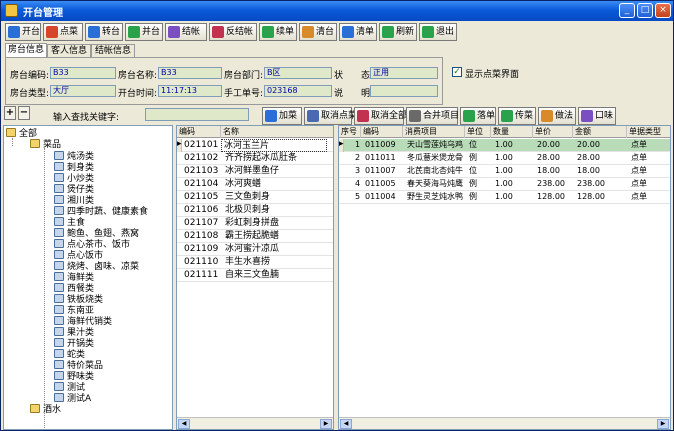 This screenshot has height=431, width=674. What do you see at coordinates (69, 222) in the screenshot?
I see `tree-item: 主食` at bounding box center [69, 222].